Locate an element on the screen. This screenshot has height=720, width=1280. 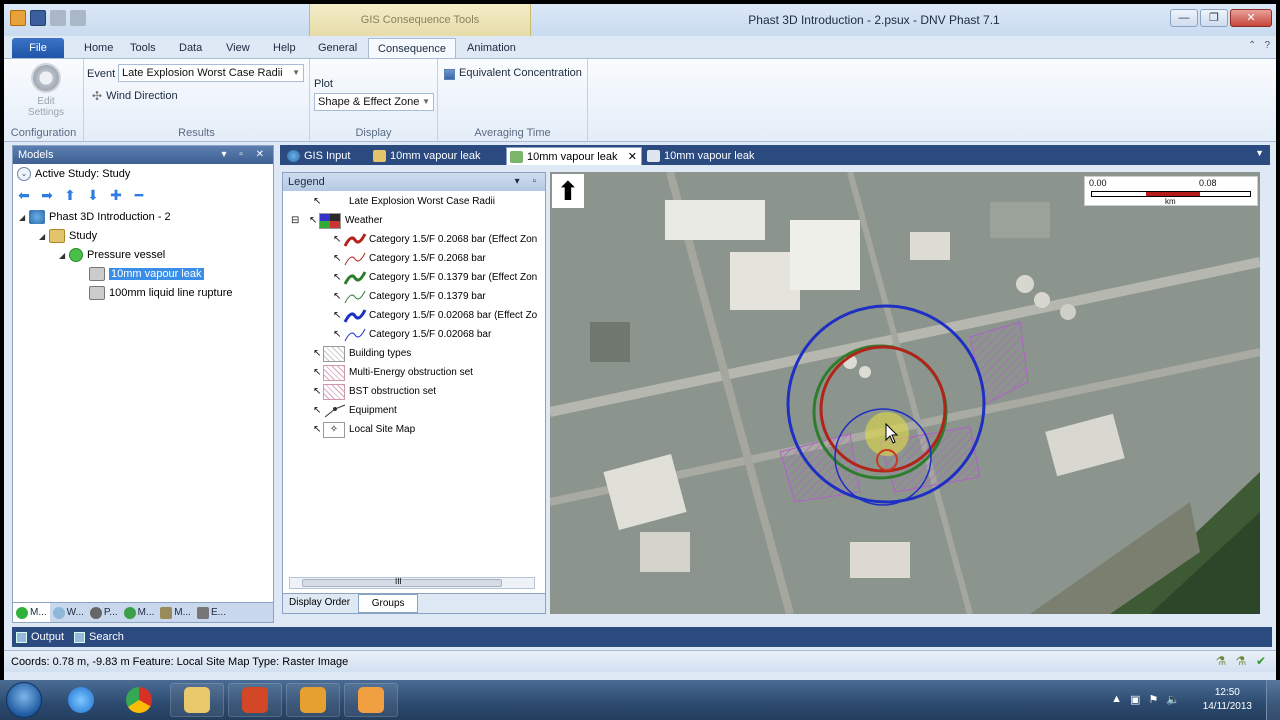
tab-view: View is located at coordinates (238, 48).